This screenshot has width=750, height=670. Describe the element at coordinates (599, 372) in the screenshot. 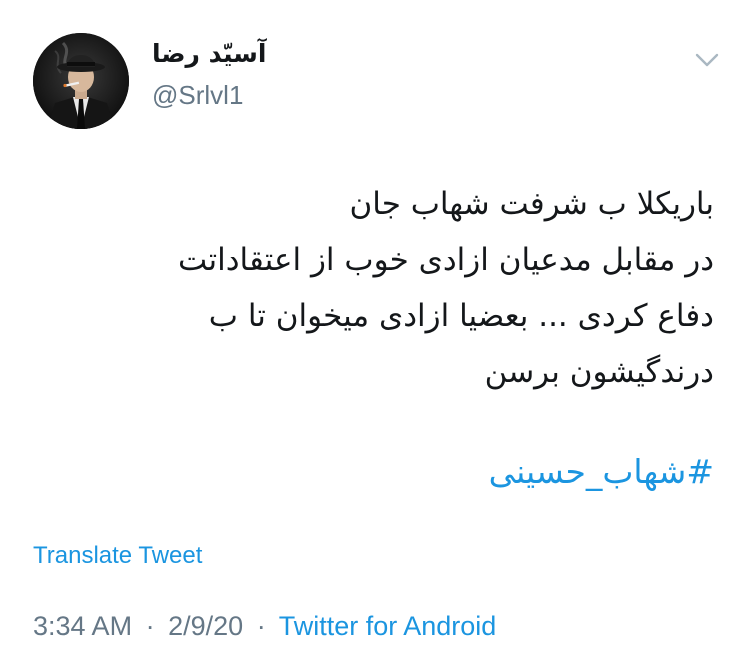

I see `tweet-text-line: درندگیشون برسن` at that location.